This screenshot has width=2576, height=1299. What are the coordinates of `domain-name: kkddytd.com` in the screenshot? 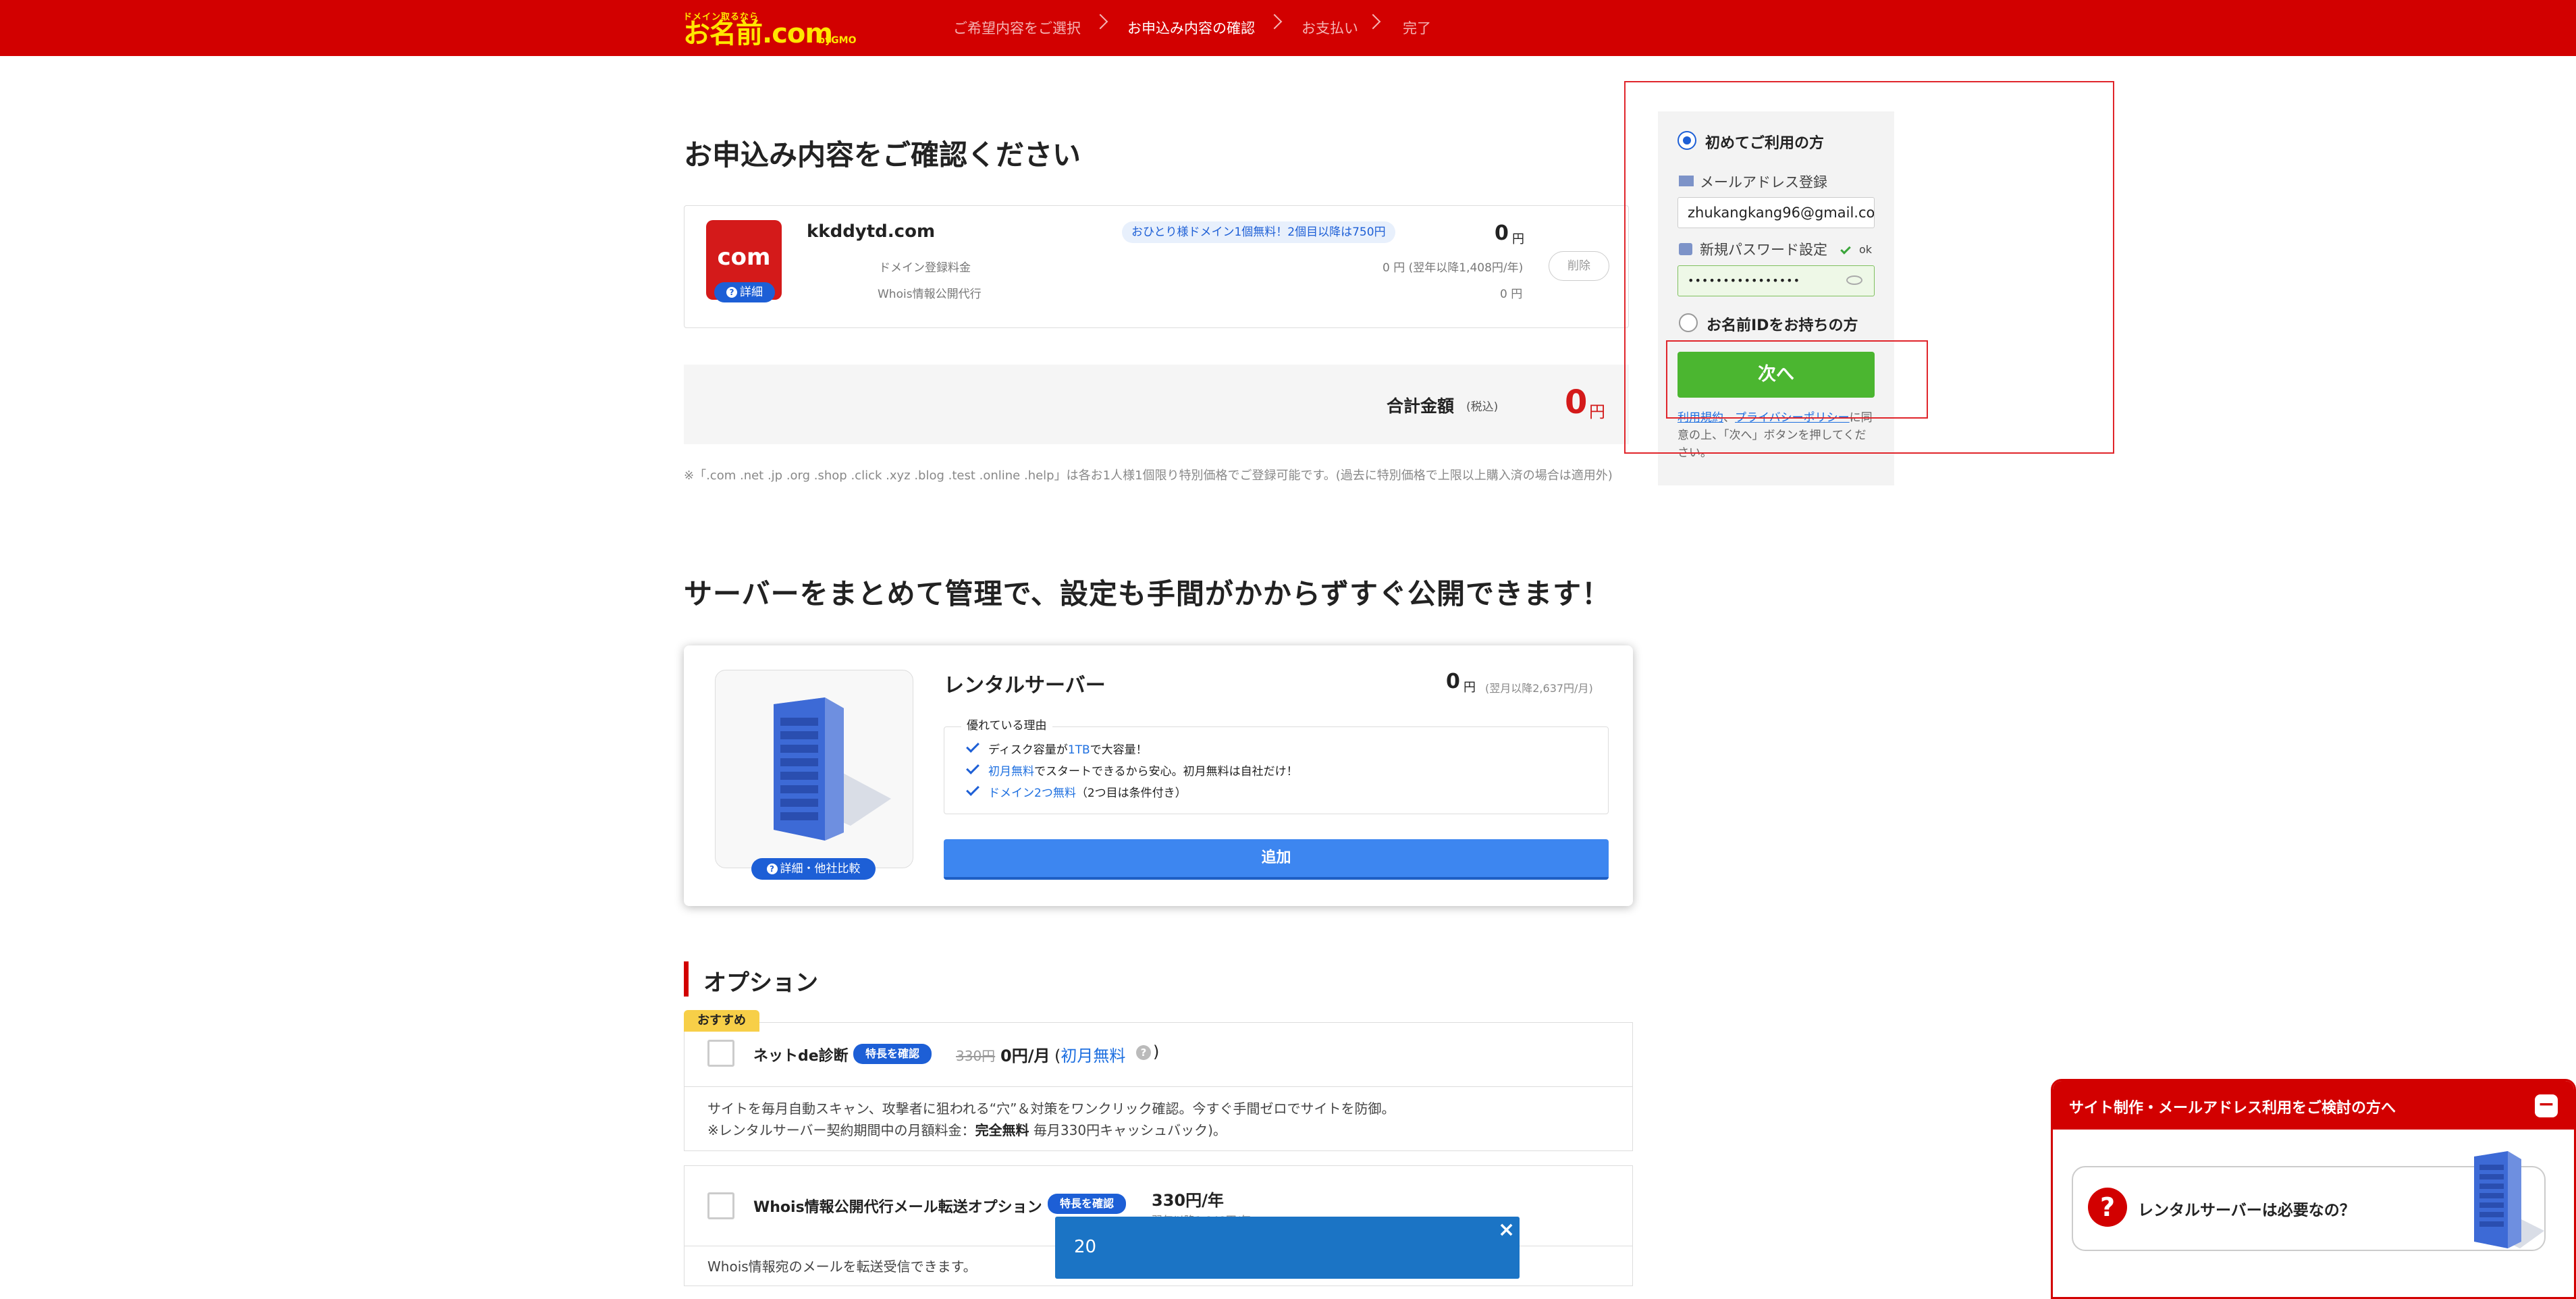 It's located at (872, 231).